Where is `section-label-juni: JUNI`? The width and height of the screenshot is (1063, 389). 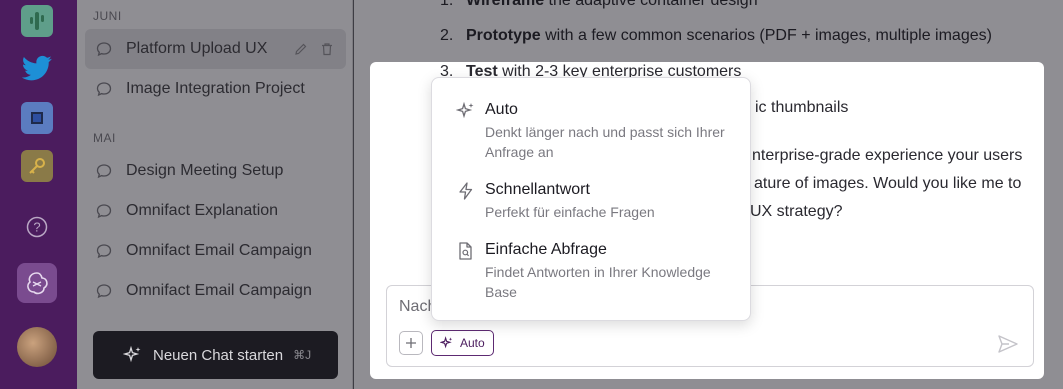
section-label-juni: JUNI is located at coordinates (107, 16).